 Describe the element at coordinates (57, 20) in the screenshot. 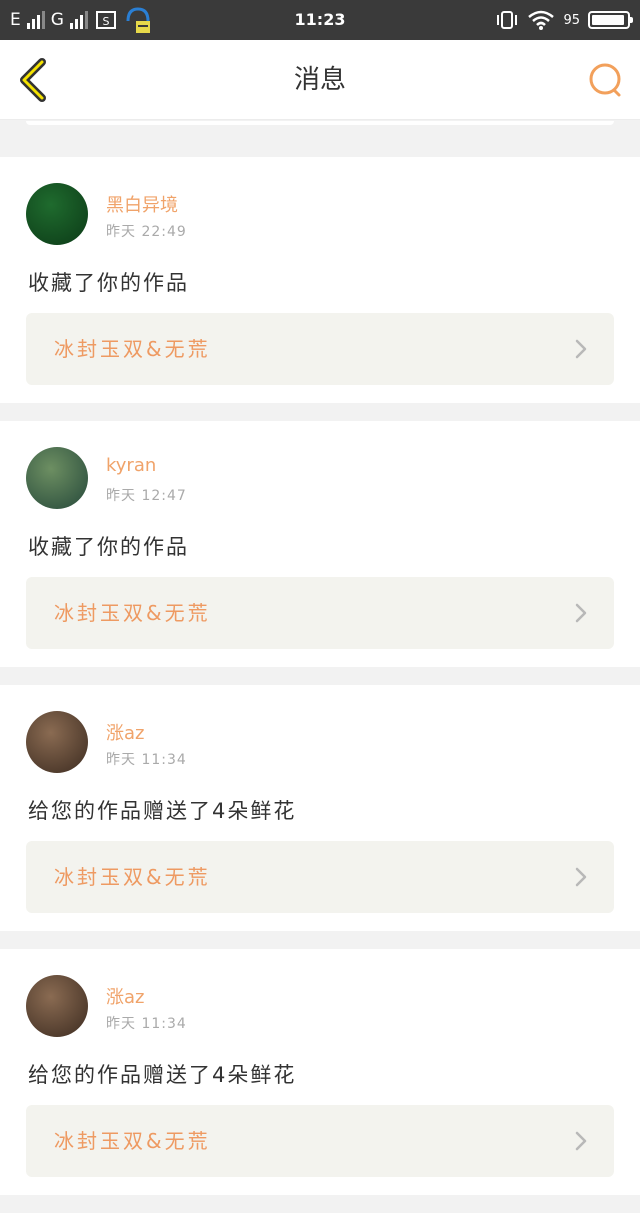

I see `carrier-label-2: G` at that location.